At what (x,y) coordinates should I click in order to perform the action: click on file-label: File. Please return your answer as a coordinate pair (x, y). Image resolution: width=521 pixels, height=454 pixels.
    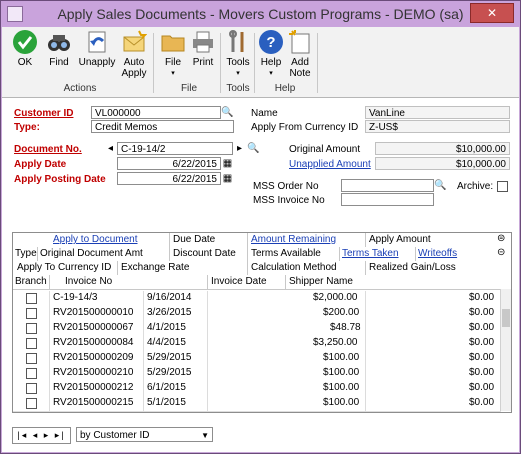
    Looking at the image, I should click on (173, 62).